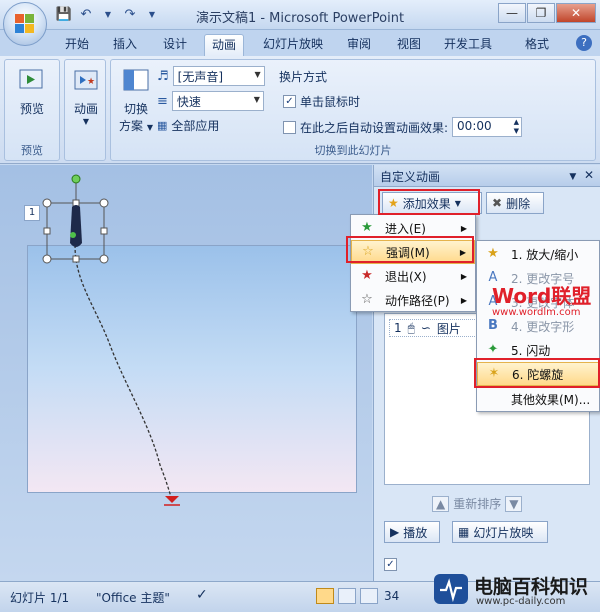 This screenshot has width=600, height=612. I want to click on remove-button: ✖ 删除, so click(515, 203).